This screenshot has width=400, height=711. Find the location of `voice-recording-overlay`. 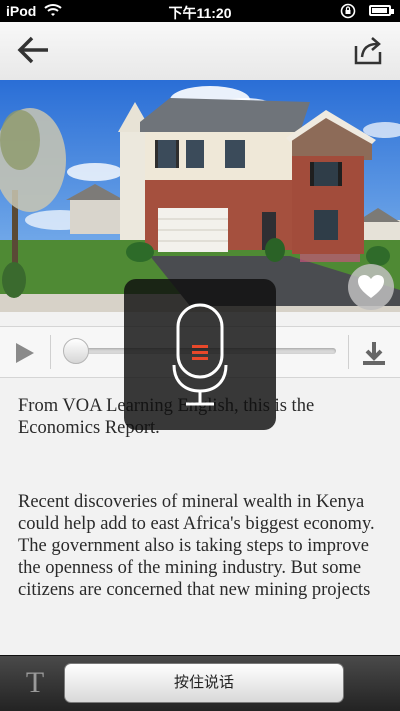

voice-recording-overlay is located at coordinates (200, 354).